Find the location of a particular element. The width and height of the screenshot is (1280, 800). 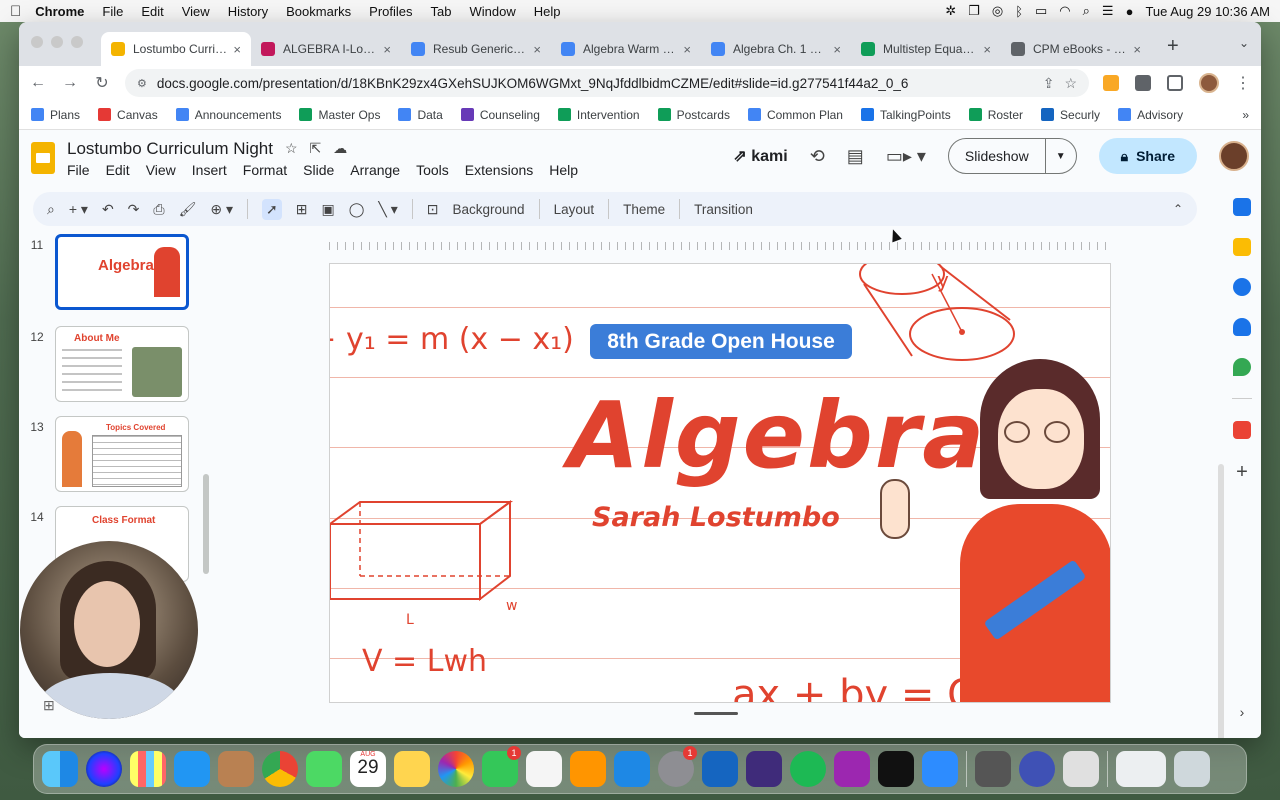

launchpad-icon is located at coordinates (148, 769).